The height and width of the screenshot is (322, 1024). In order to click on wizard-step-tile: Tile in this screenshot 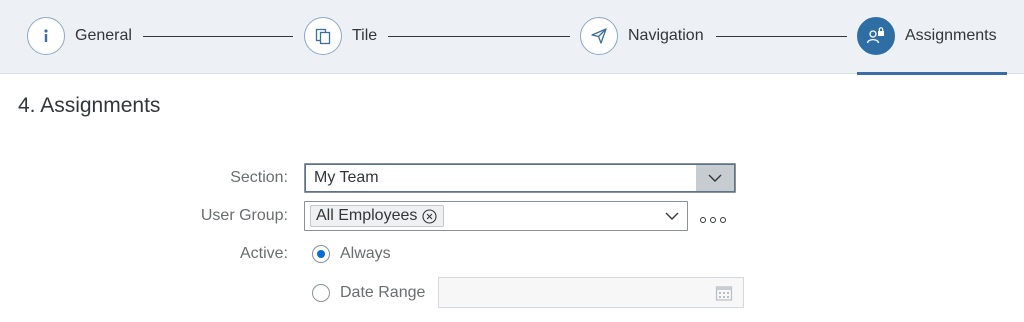, I will do `click(340, 36)`.